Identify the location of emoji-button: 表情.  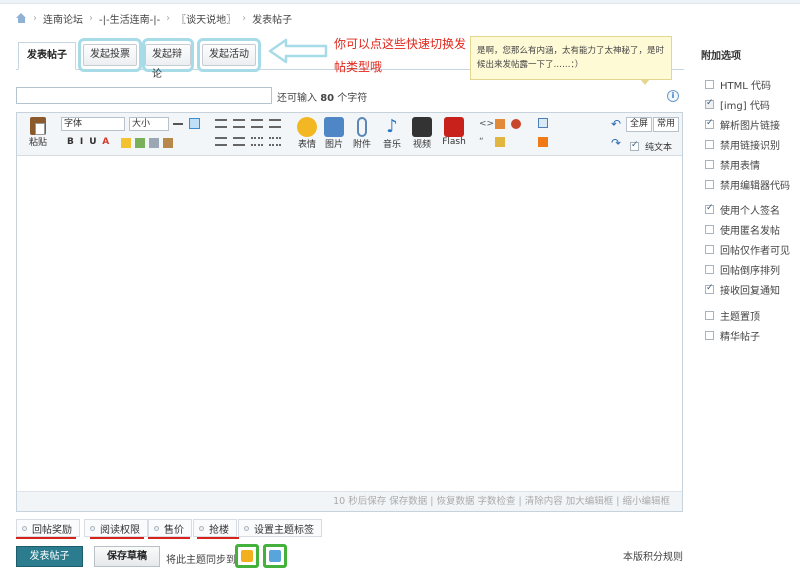
(307, 133).